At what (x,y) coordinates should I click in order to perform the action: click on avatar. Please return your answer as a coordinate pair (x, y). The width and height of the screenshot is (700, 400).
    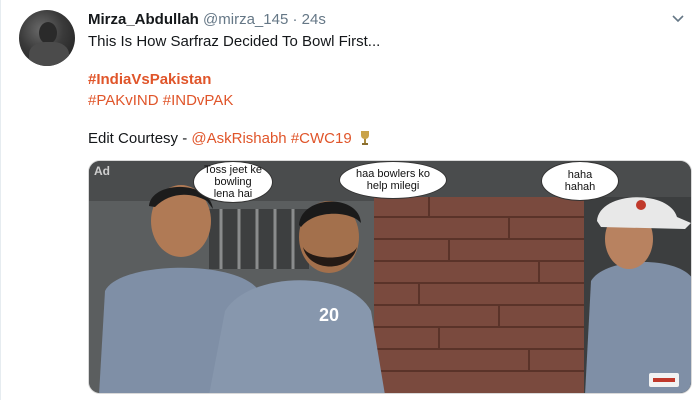
    Looking at the image, I should click on (47, 38).